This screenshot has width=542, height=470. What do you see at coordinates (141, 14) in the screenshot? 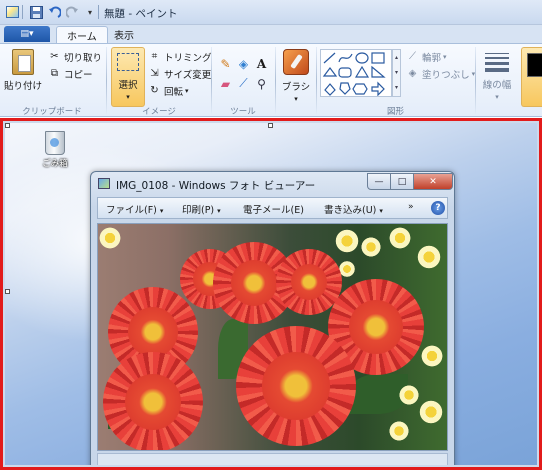
I see `window-title: 無題 - ペイント` at bounding box center [141, 14].